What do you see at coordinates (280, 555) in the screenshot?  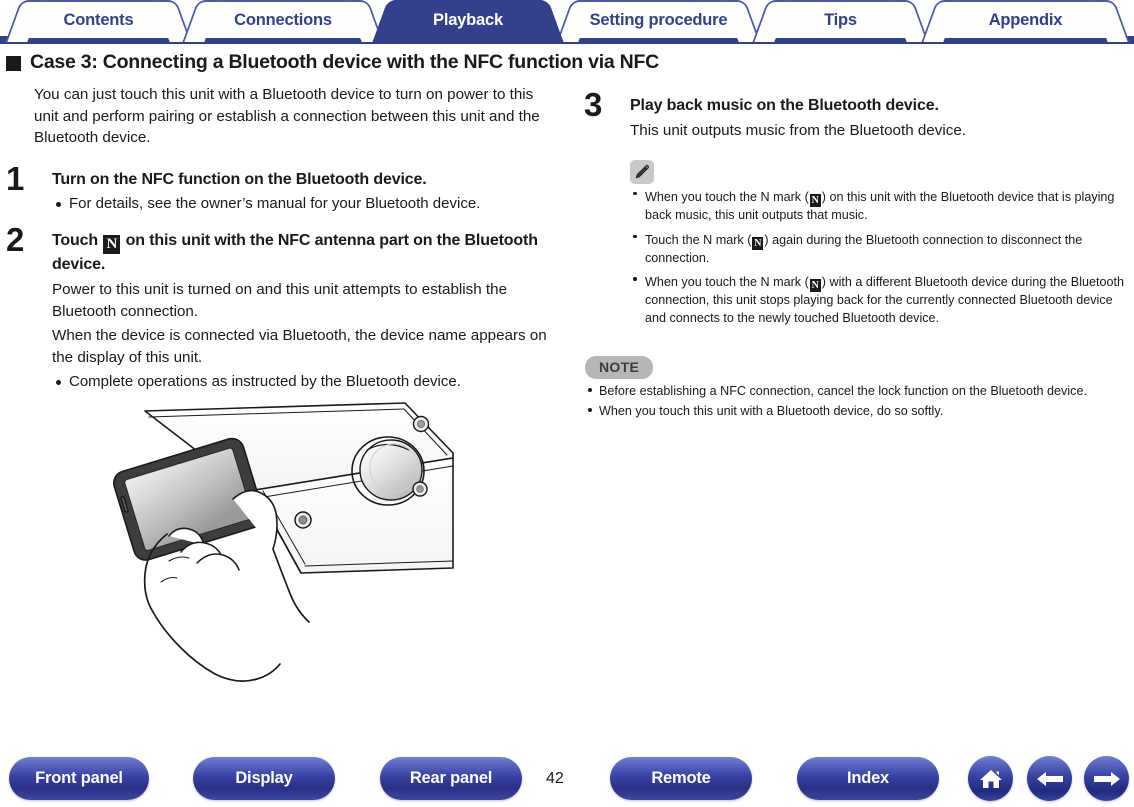 I see `illustration-hand-phone-unit` at bounding box center [280, 555].